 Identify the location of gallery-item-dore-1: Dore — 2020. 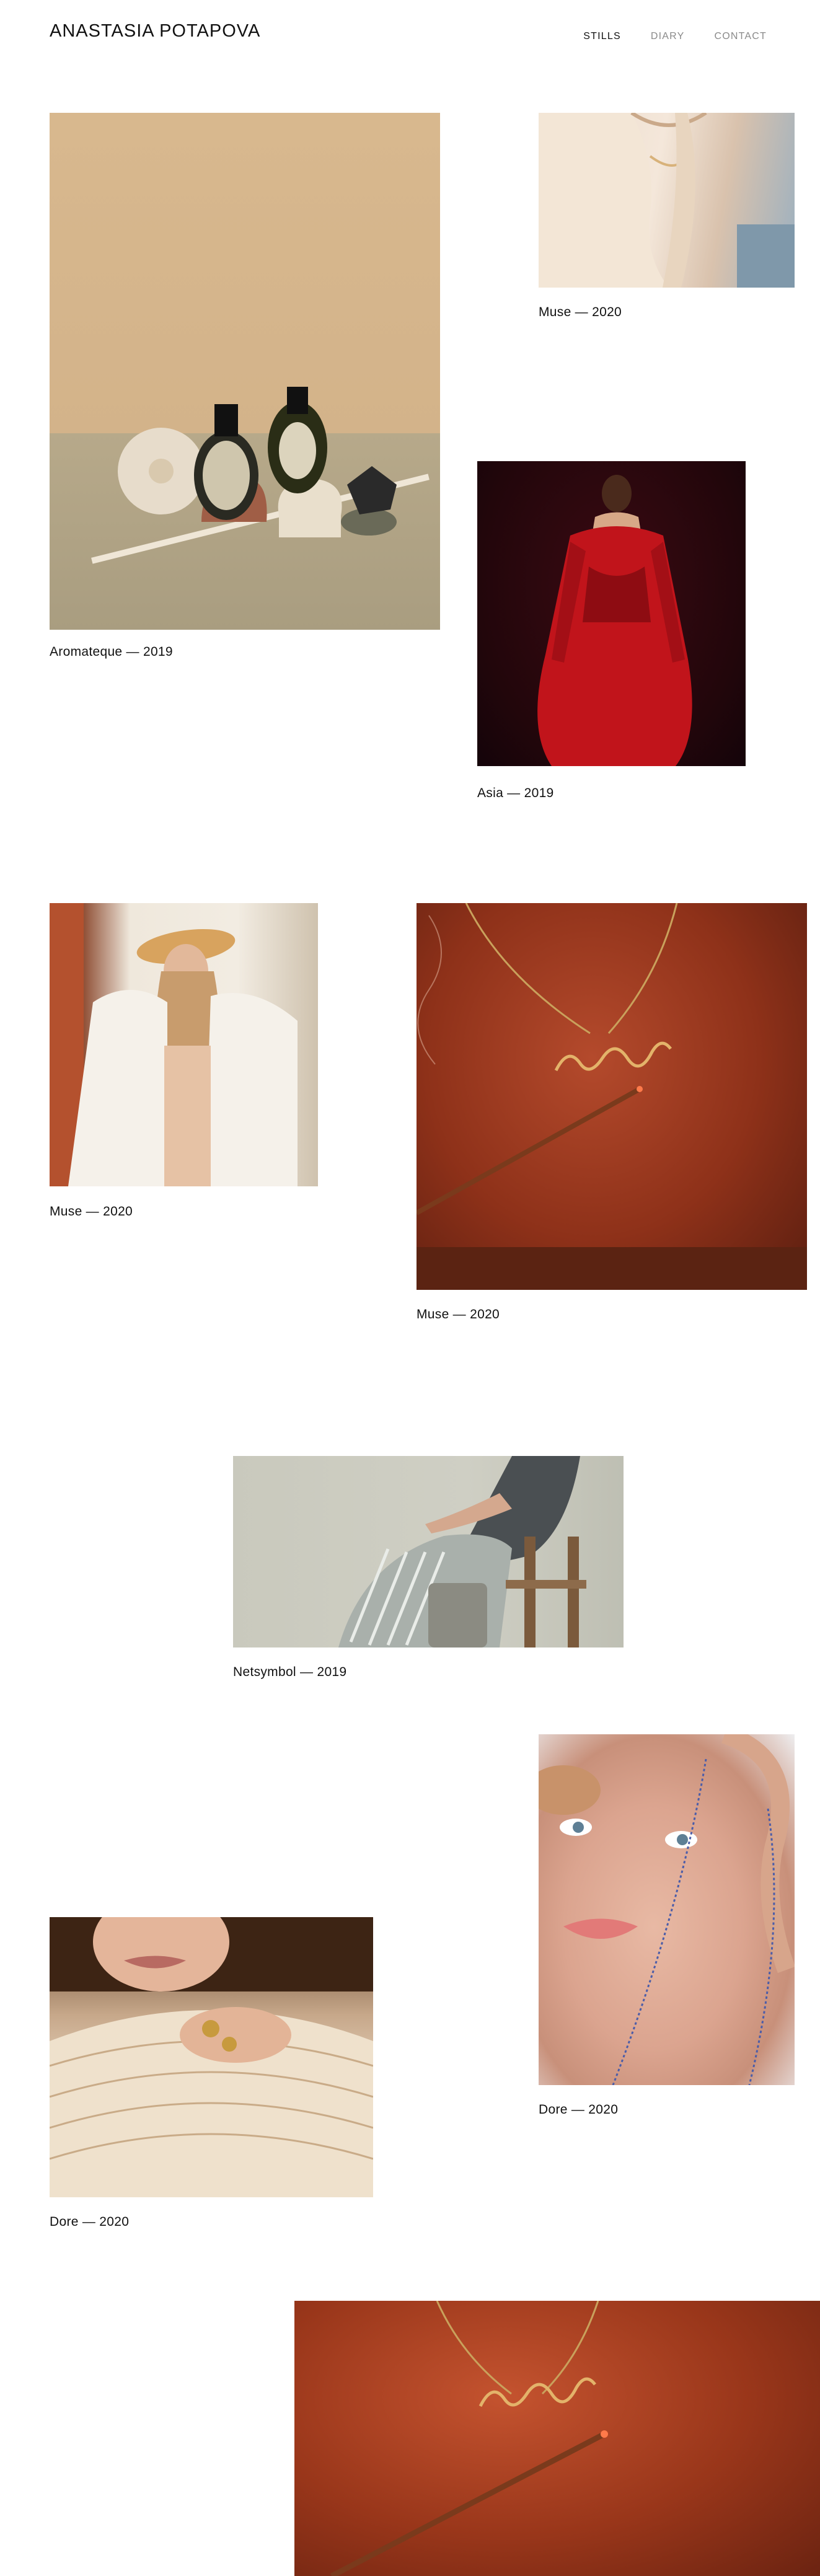
(667, 1925).